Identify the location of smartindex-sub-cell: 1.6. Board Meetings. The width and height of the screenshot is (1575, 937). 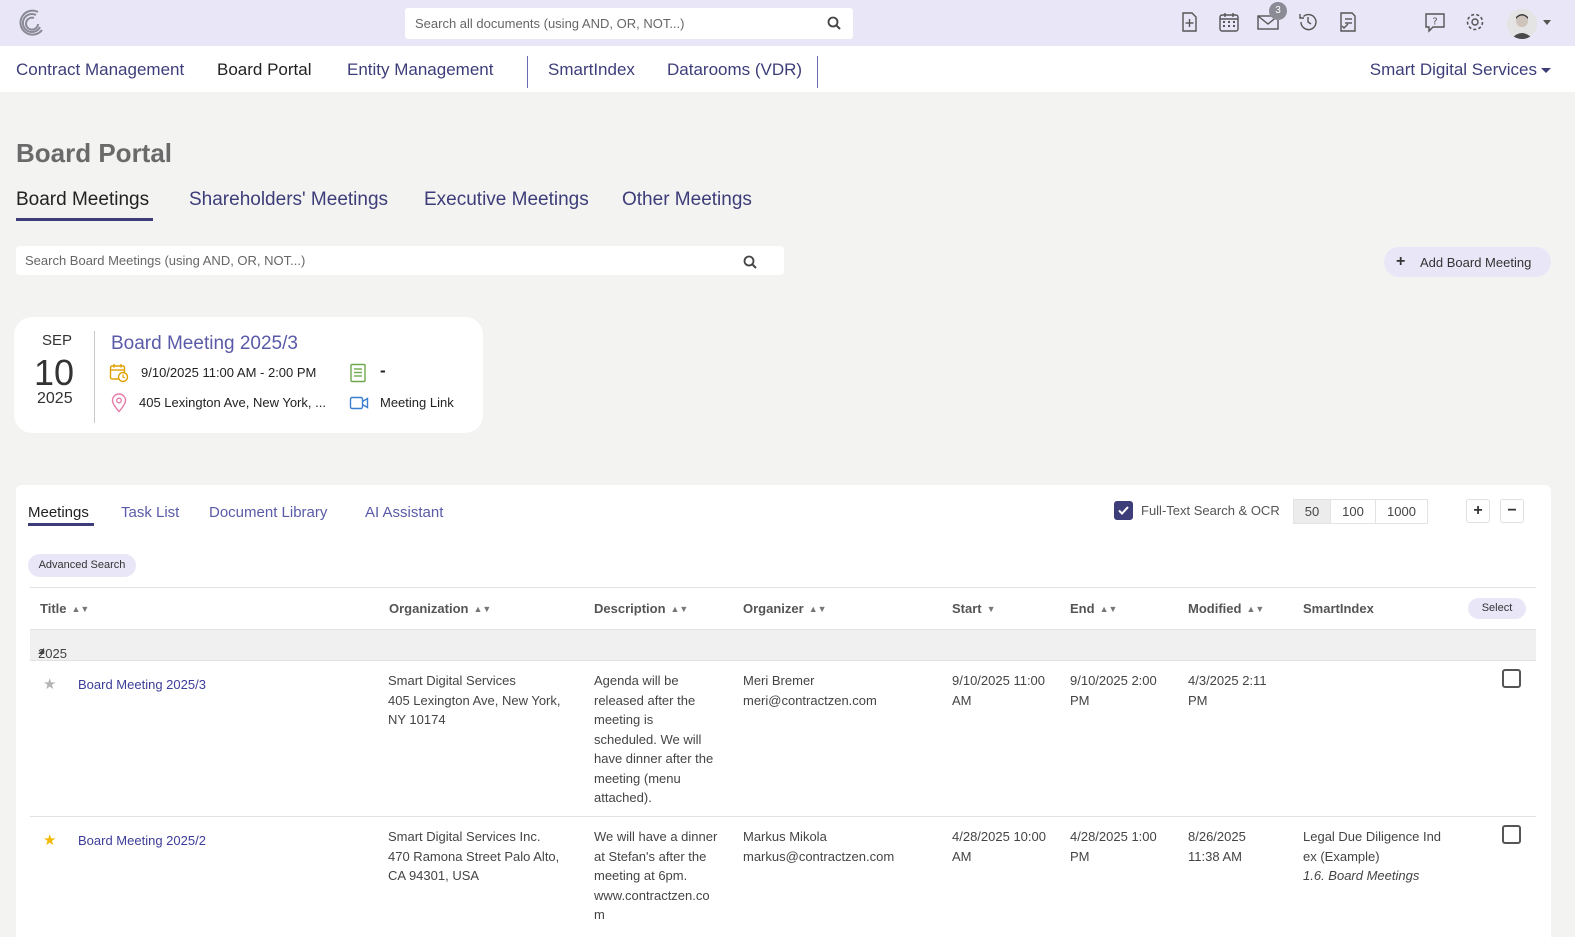
(1361, 875).